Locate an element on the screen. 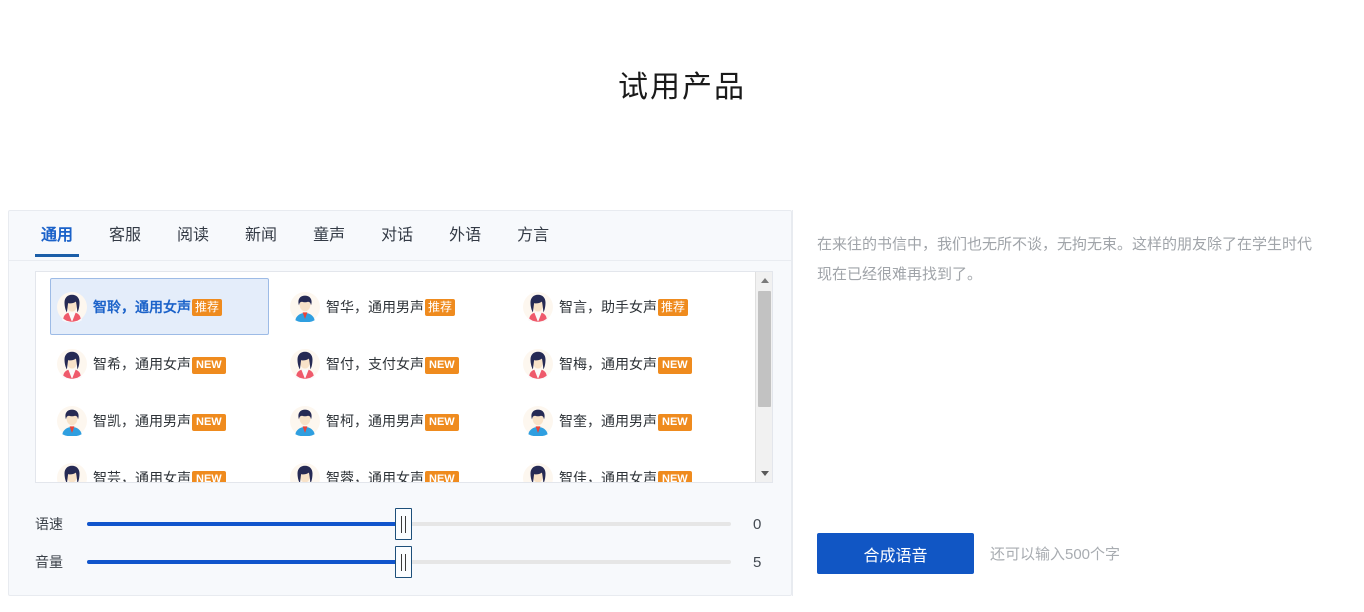 This screenshot has width=1364, height=612. category-tabbar: 通用 客服 阅读 新闻 童声 对话 外语 方言 is located at coordinates (400, 236).